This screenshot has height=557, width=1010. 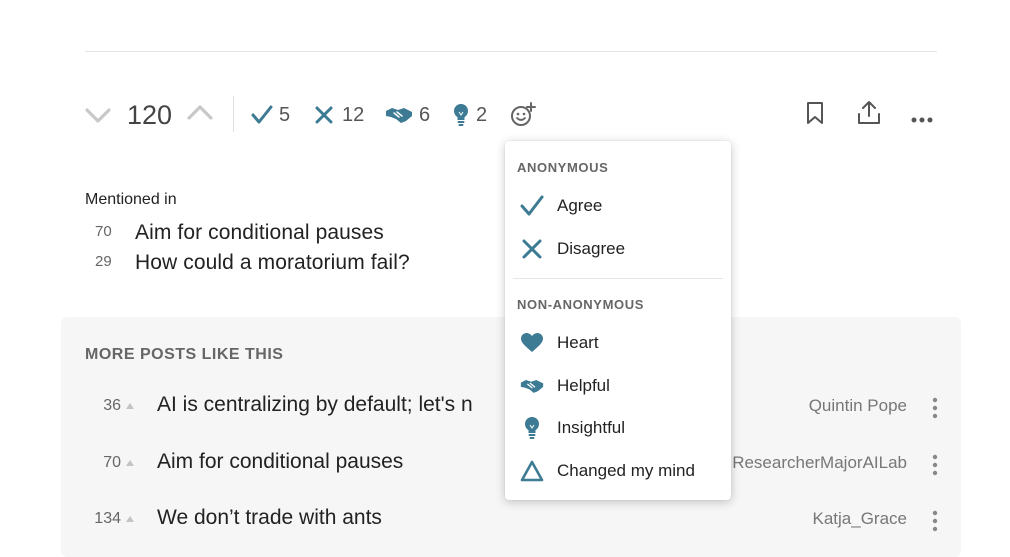 I want to click on helpful-count: 6, so click(x=425, y=115).